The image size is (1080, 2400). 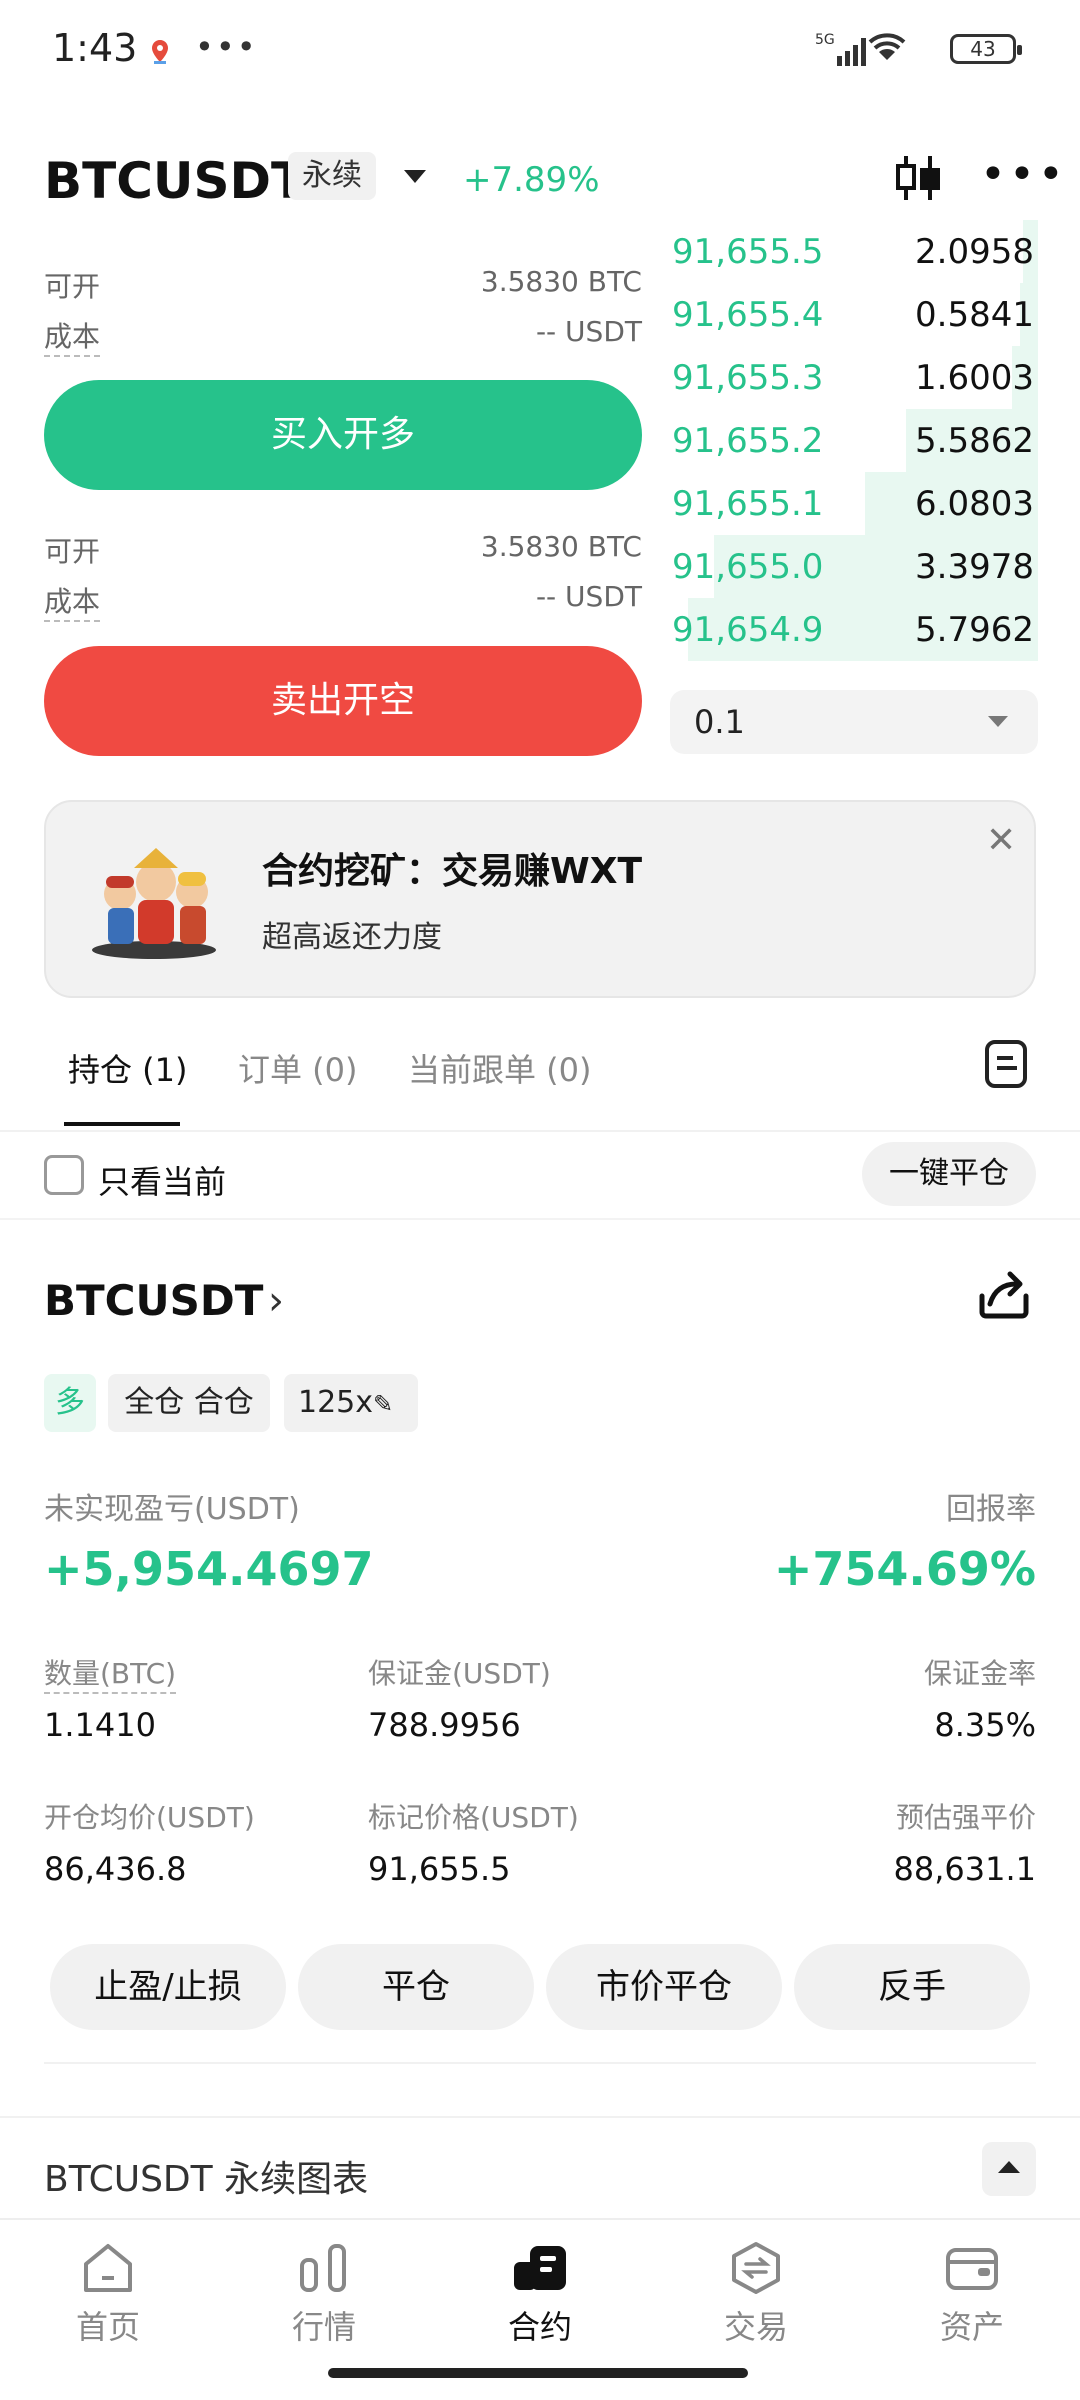 What do you see at coordinates (1006, 1064) in the screenshot?
I see `document-icon` at bounding box center [1006, 1064].